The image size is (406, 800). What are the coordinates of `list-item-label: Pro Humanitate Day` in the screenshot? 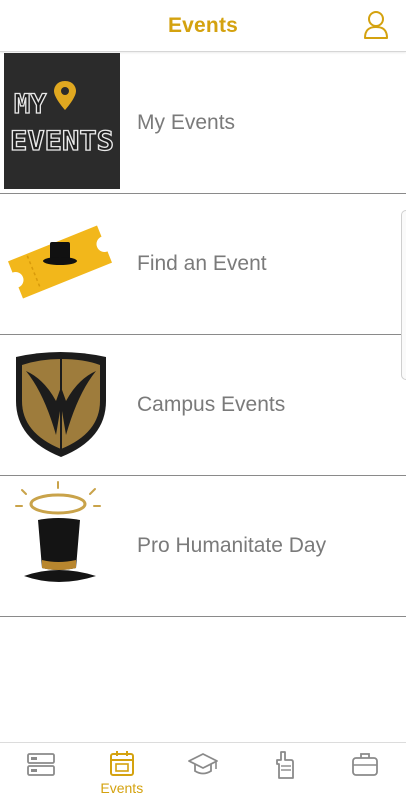 It's located at (232, 545).